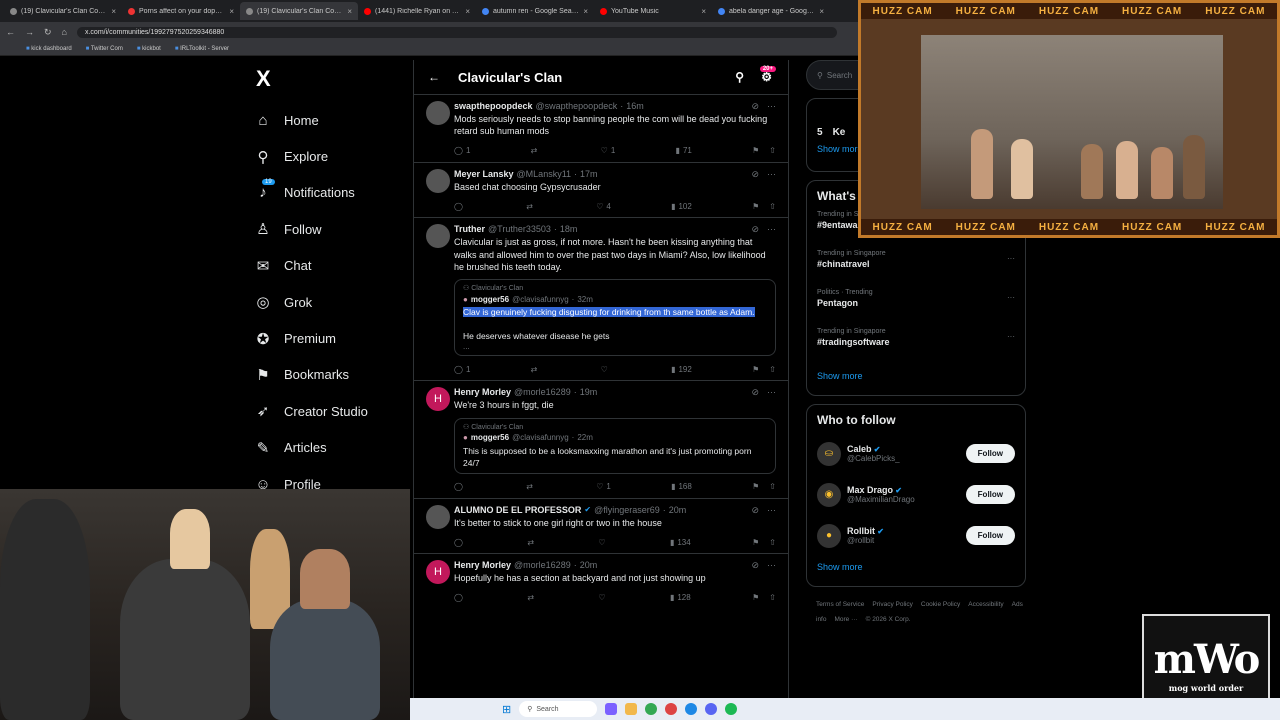 This screenshot has height=720, width=1280. Describe the element at coordinates (48, 32) in the screenshot. I see `reload-icon: ↻` at that location.